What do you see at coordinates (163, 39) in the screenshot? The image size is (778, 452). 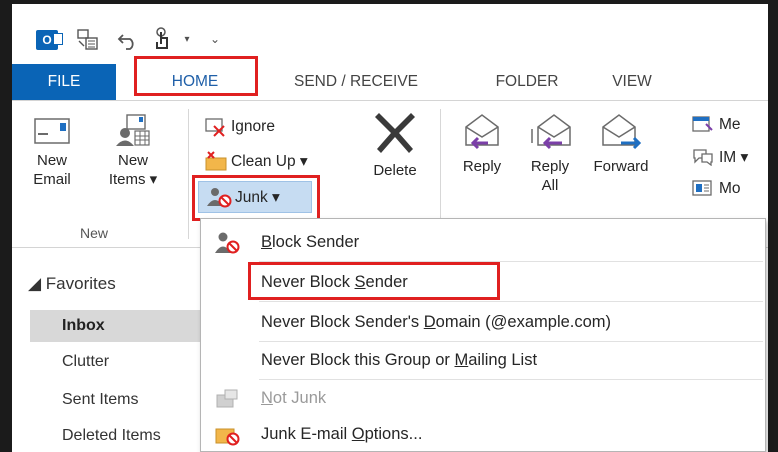 I see `touch-mouse-mode-icon` at bounding box center [163, 39].